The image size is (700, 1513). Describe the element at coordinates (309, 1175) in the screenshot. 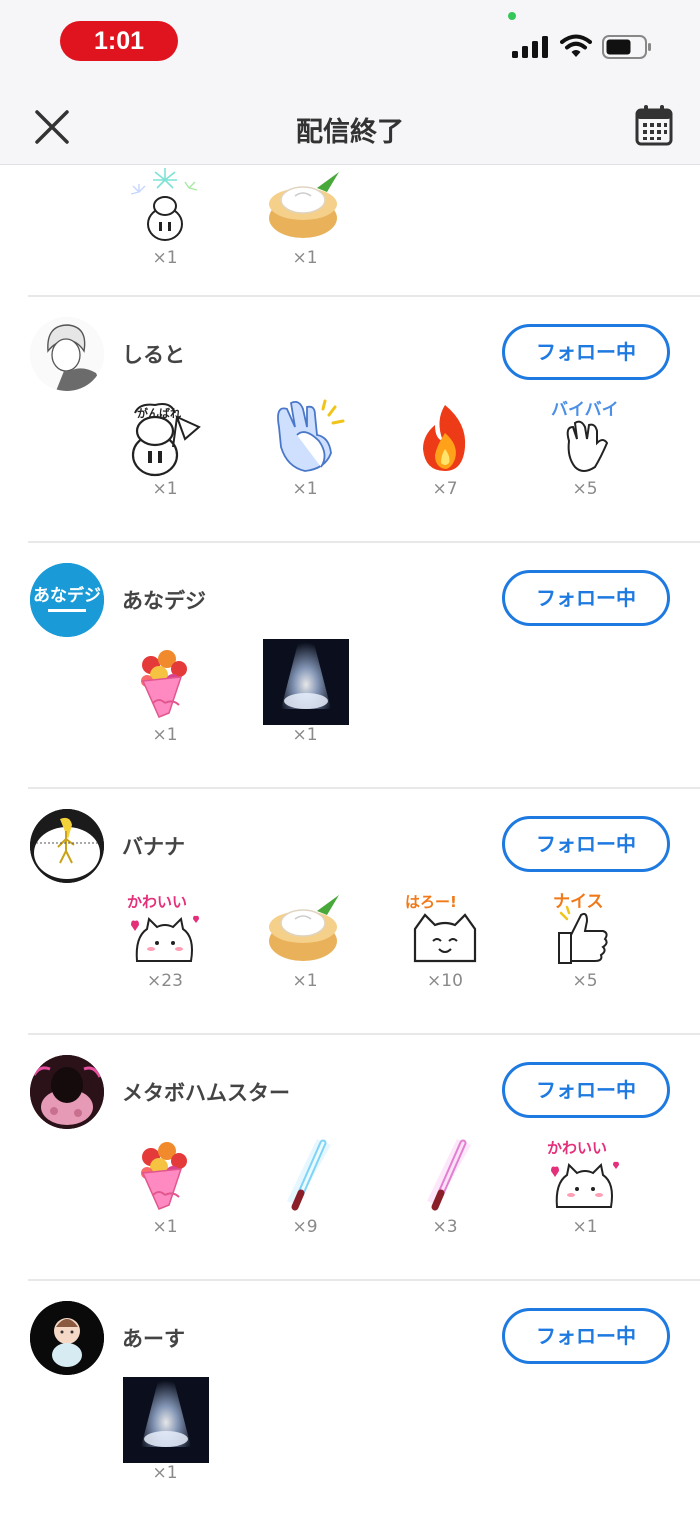

I see `blue-glowstick-icon` at that location.